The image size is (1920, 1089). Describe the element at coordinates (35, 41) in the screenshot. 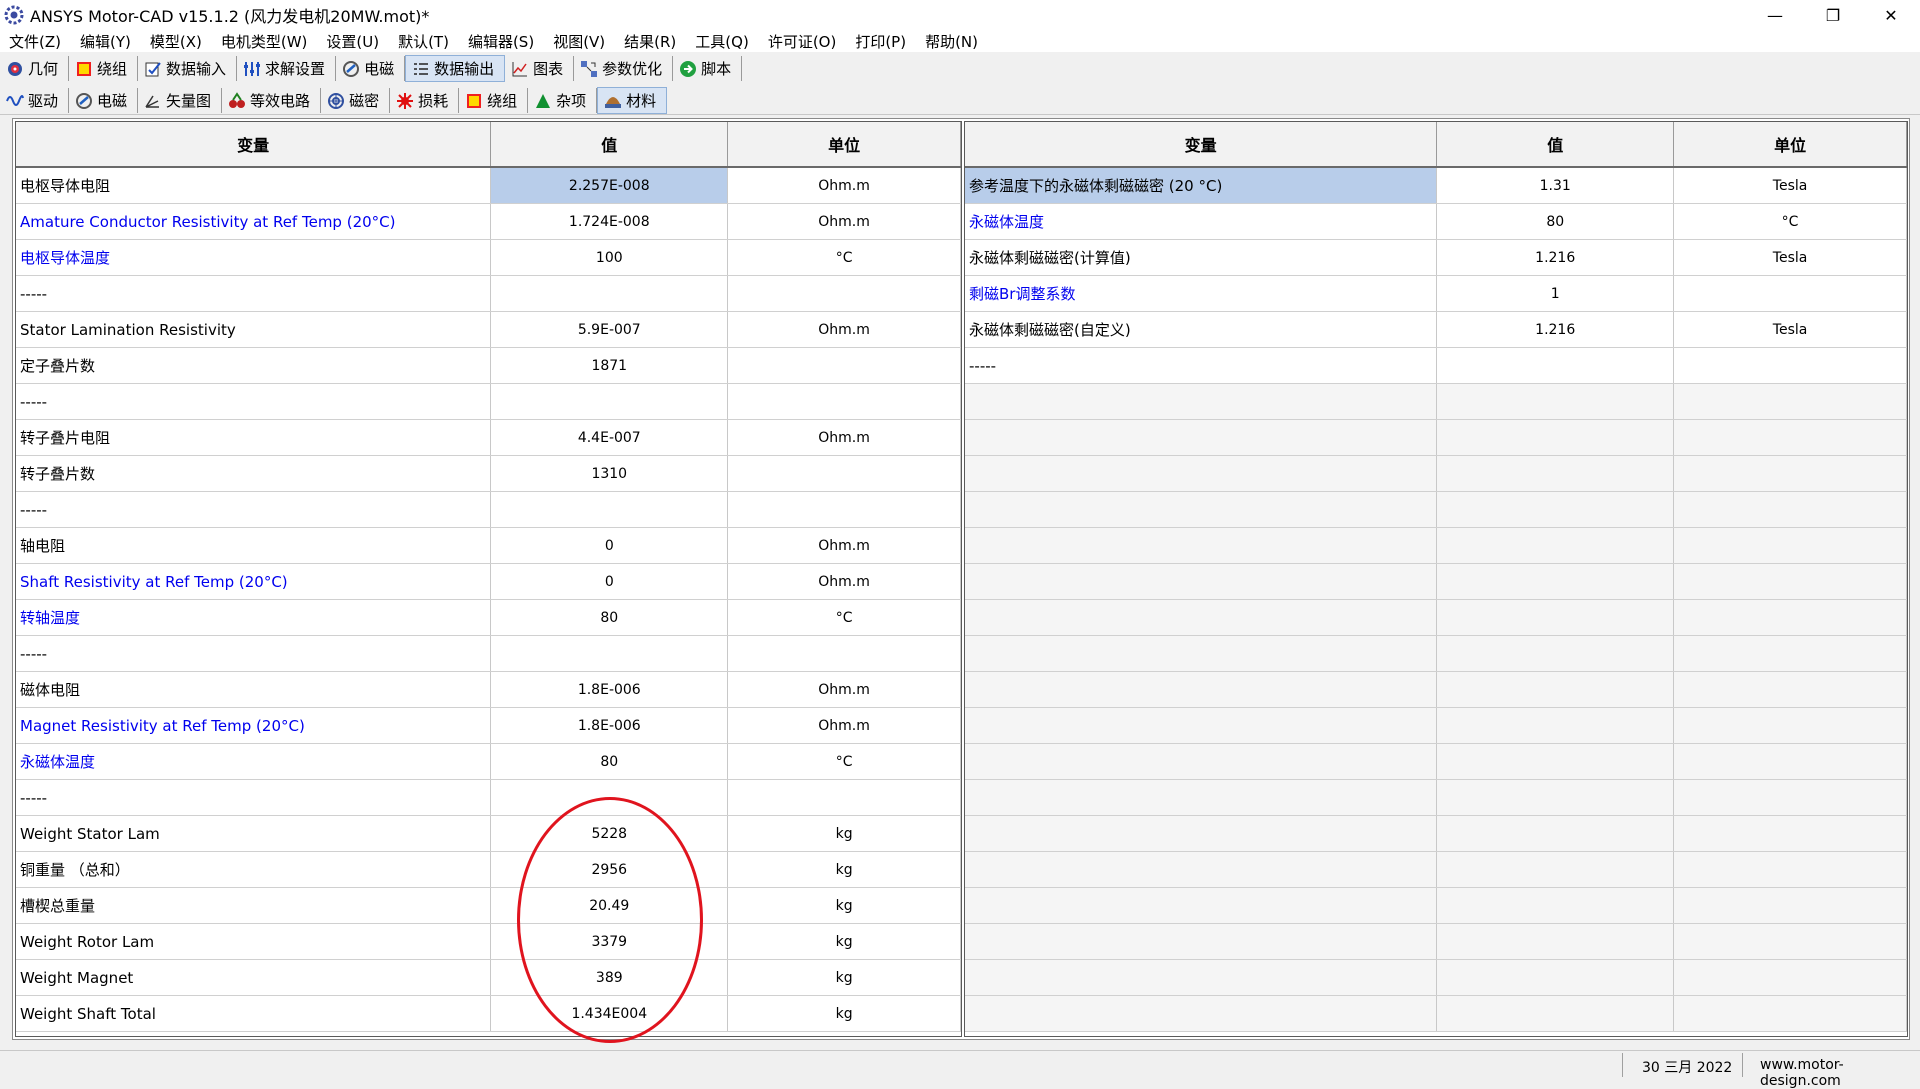

I see `menu-item: 文件(Z)` at that location.